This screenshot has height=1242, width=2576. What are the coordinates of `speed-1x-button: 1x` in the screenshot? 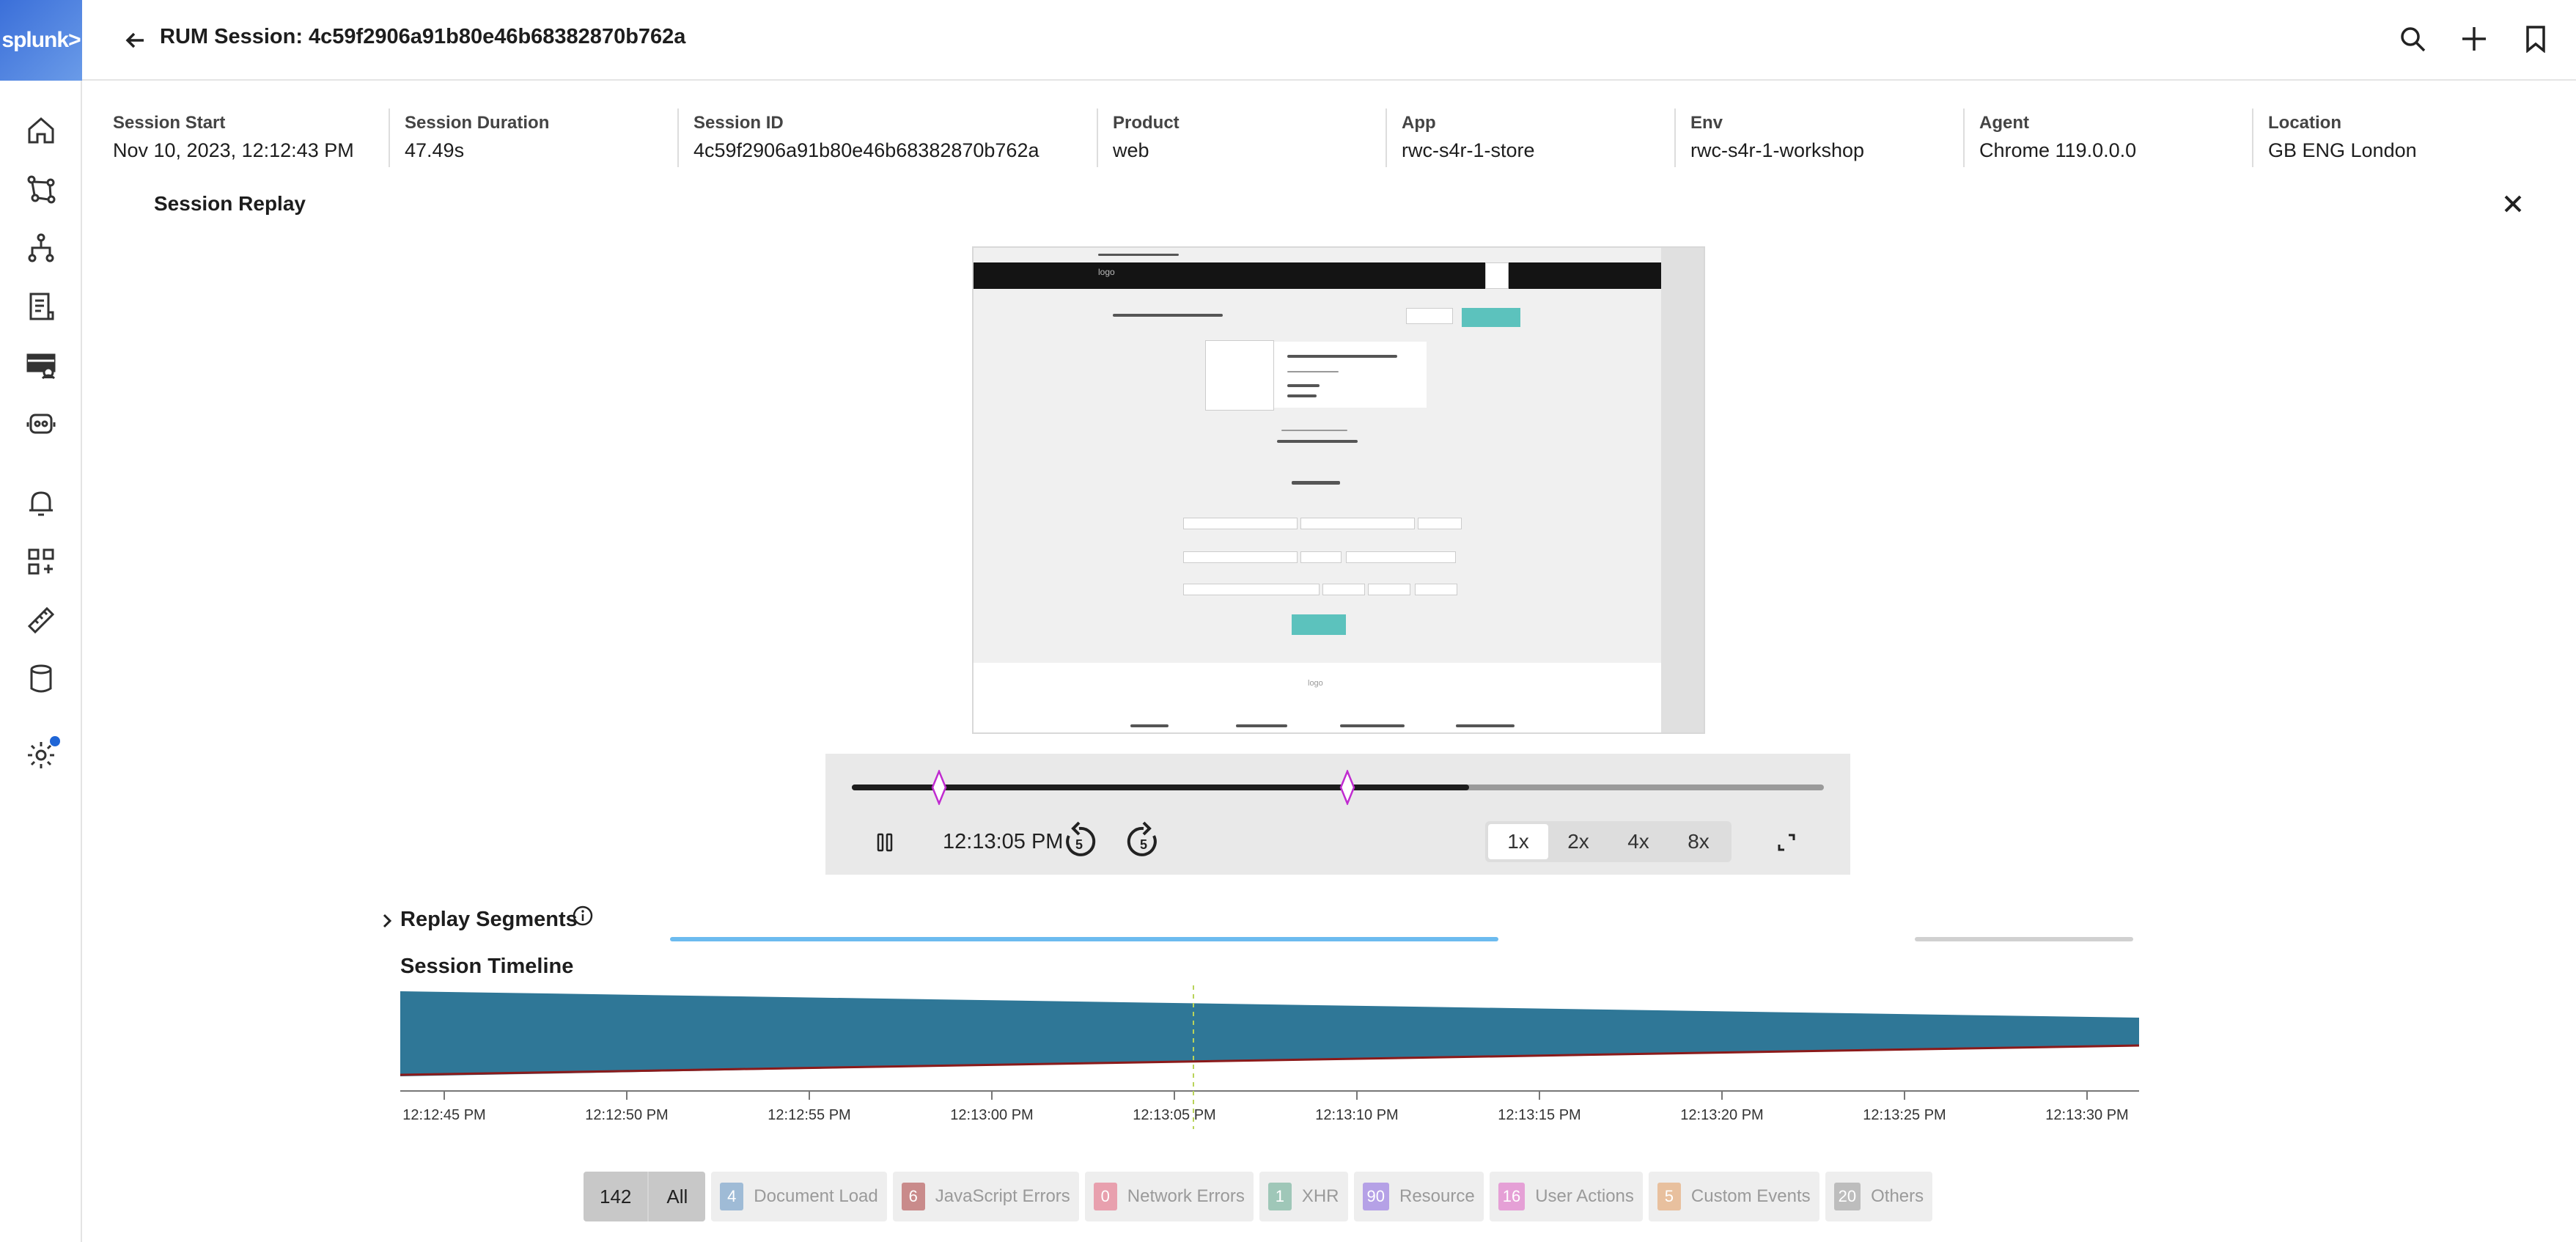 It's located at (1518, 842).